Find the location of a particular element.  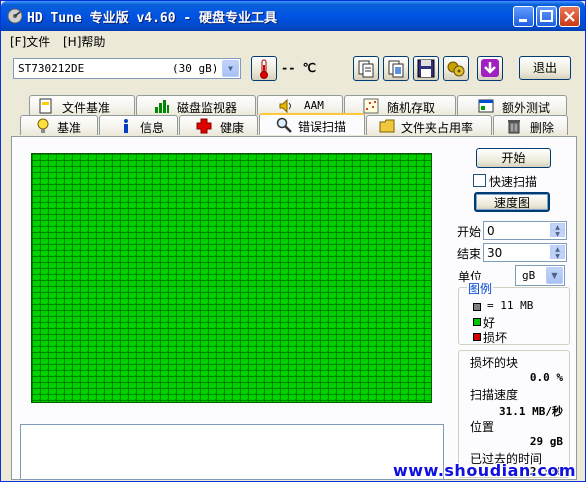

quick-scan-label: 快速扫描 is located at coordinates (513, 182).